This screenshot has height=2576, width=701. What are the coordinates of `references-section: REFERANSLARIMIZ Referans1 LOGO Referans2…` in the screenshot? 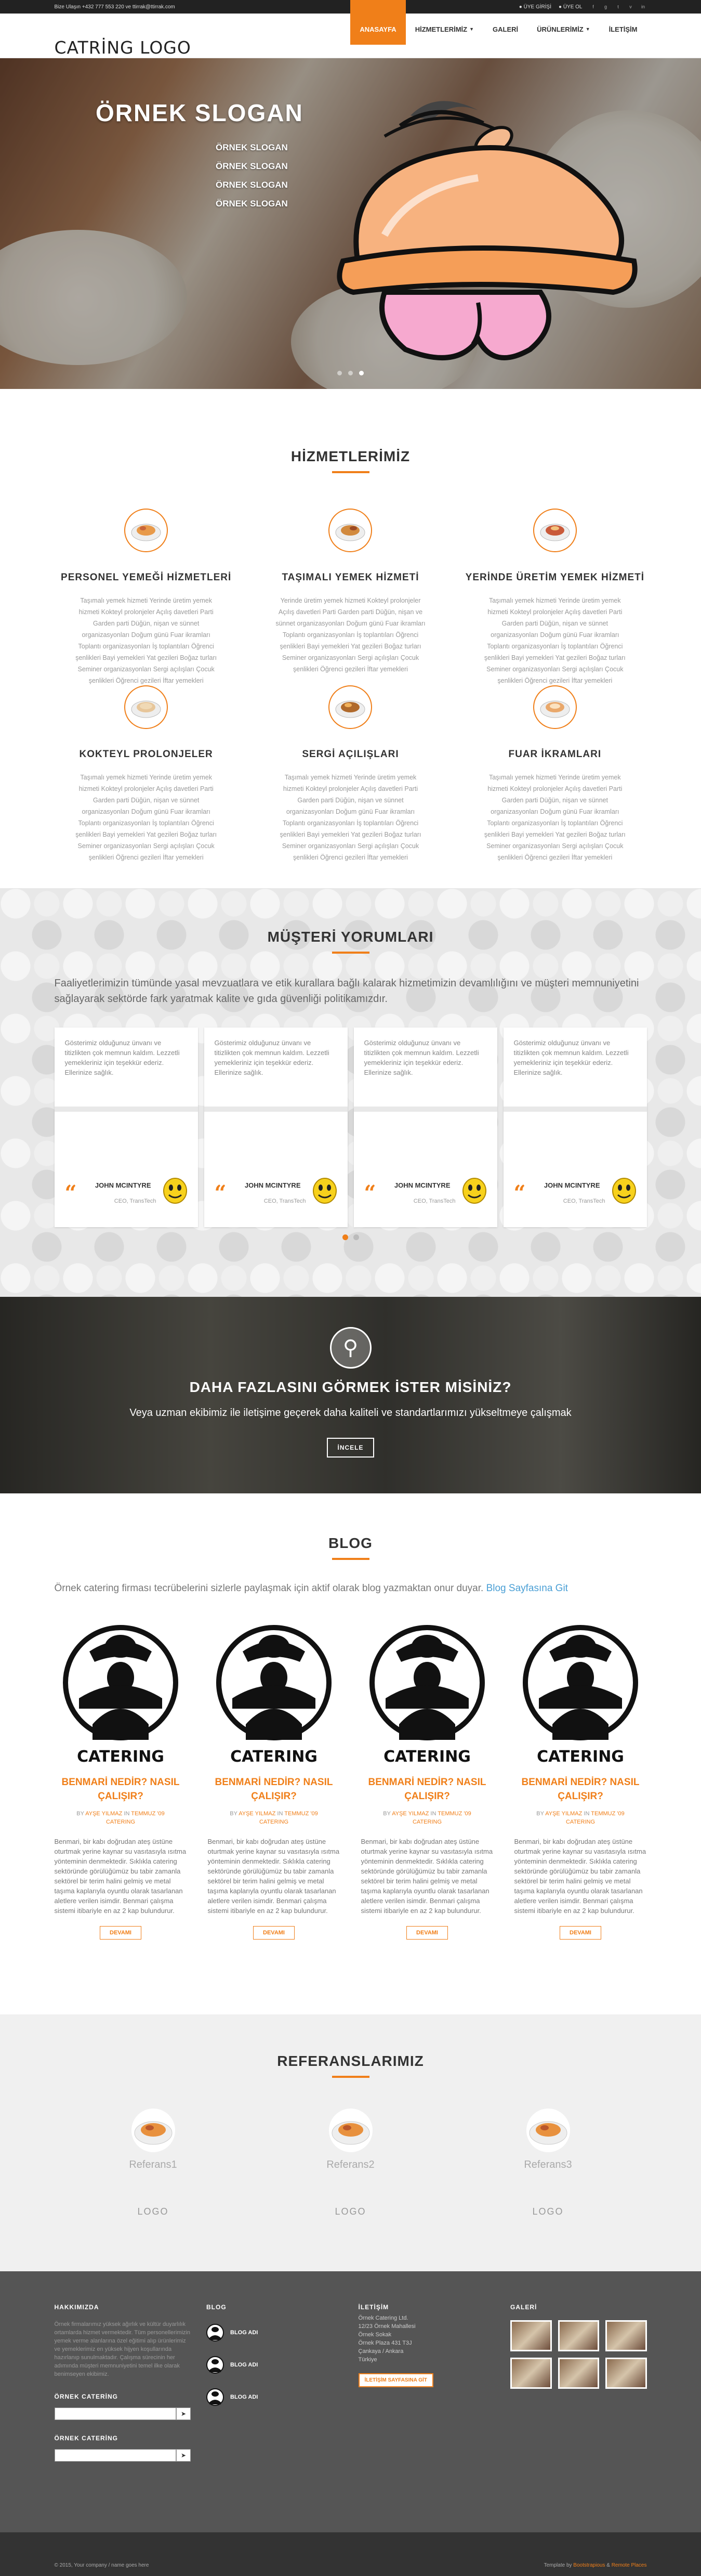 It's located at (350, 2142).